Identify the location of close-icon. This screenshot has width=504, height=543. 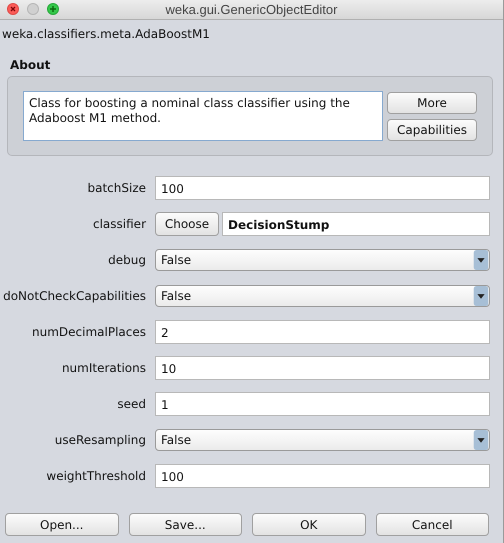
(13, 9).